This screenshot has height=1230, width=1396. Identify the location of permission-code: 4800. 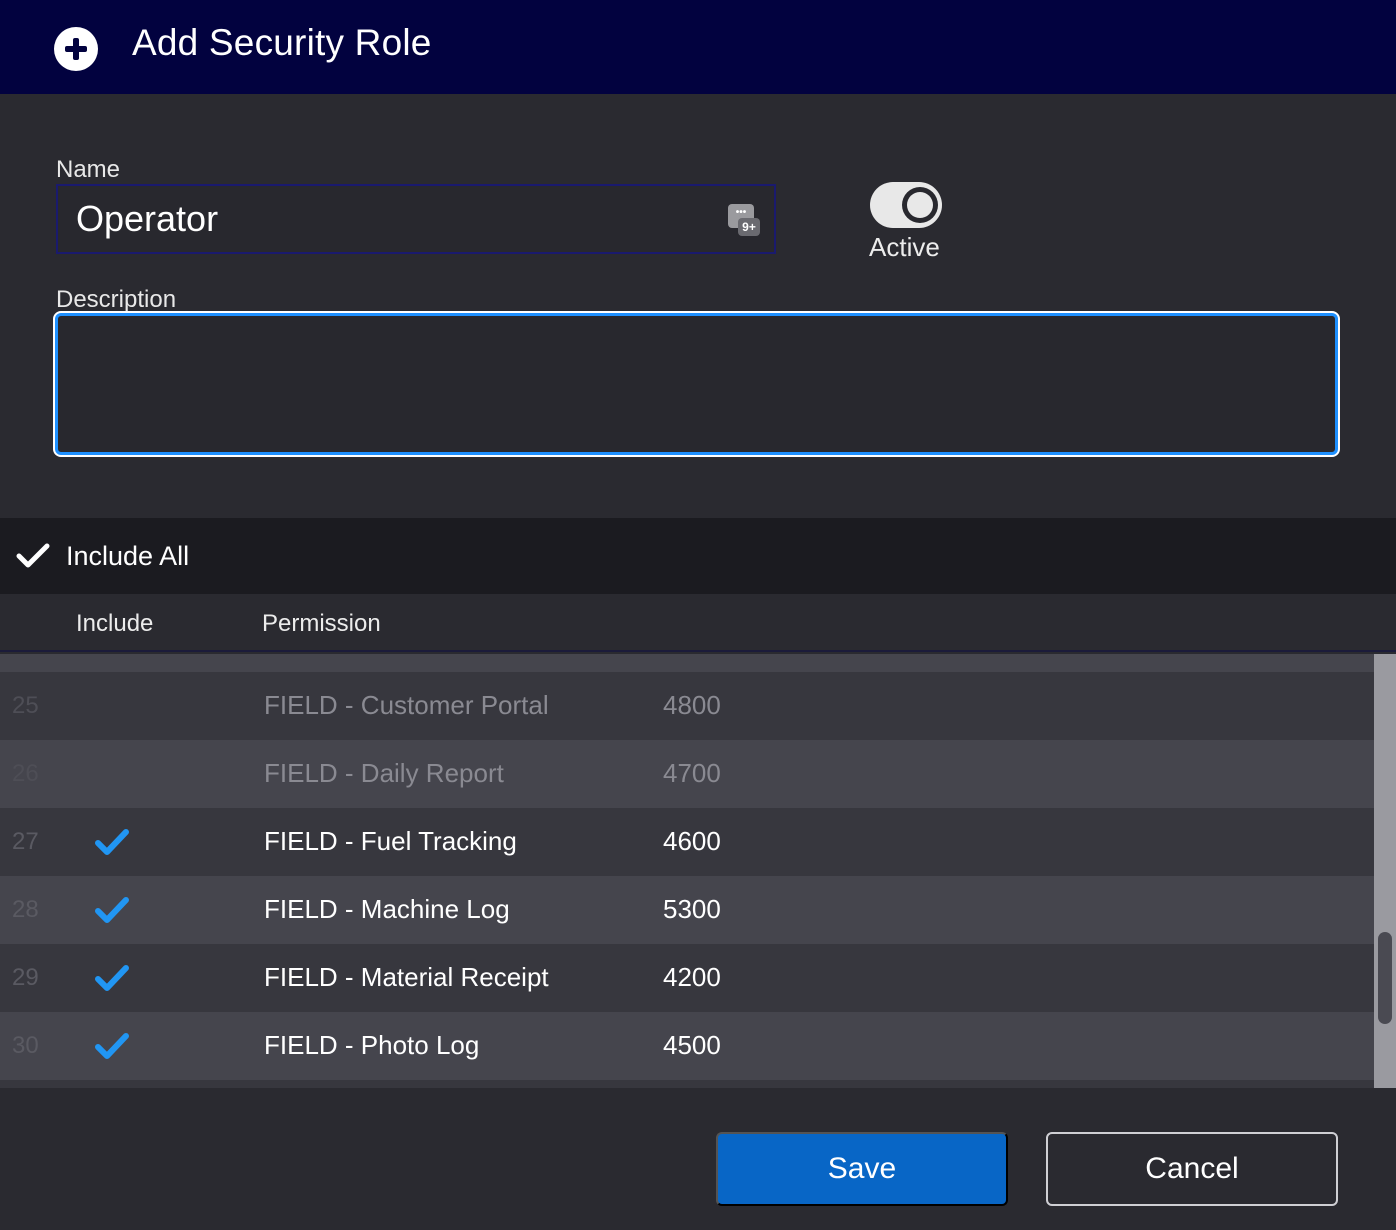
(692, 705).